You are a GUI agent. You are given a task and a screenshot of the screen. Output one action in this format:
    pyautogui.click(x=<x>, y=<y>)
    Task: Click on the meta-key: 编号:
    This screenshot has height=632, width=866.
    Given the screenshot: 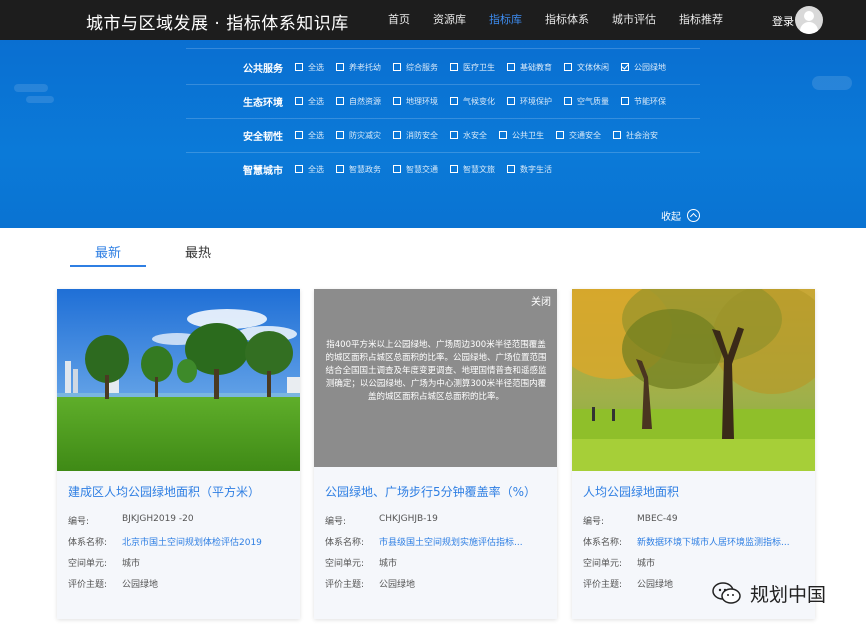 What is the action you would take?
    pyautogui.click(x=336, y=522)
    